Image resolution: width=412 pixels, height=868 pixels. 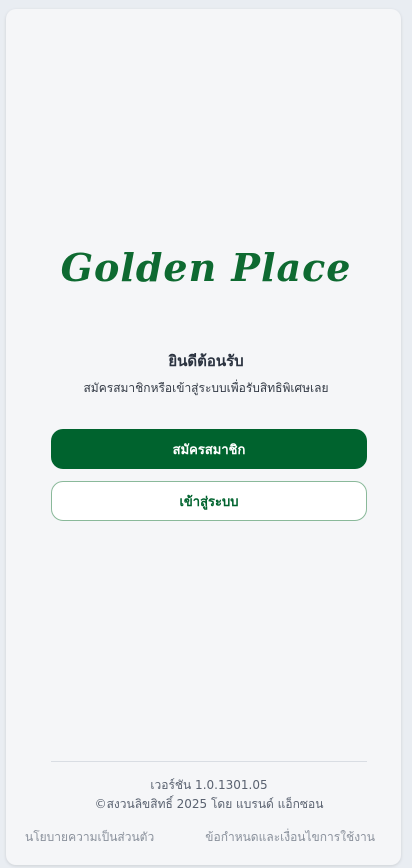 I want to click on copyright-text: ©สงวนลิขสิทธิ์ 2025 โดย แบรนด์ แอ็กซอน, so click(x=209, y=804).